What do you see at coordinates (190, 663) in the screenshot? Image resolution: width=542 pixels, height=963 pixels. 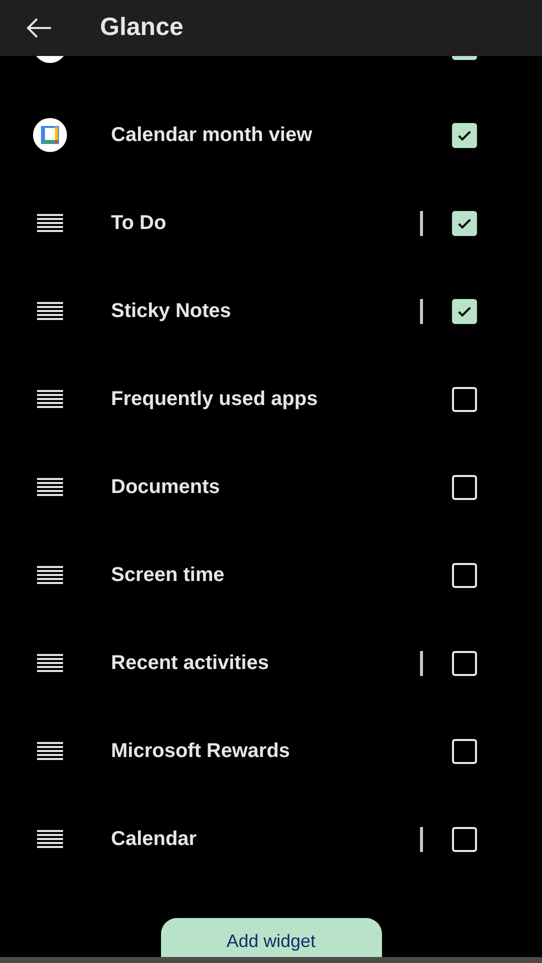 I see `widget-label: Recent activities` at bounding box center [190, 663].